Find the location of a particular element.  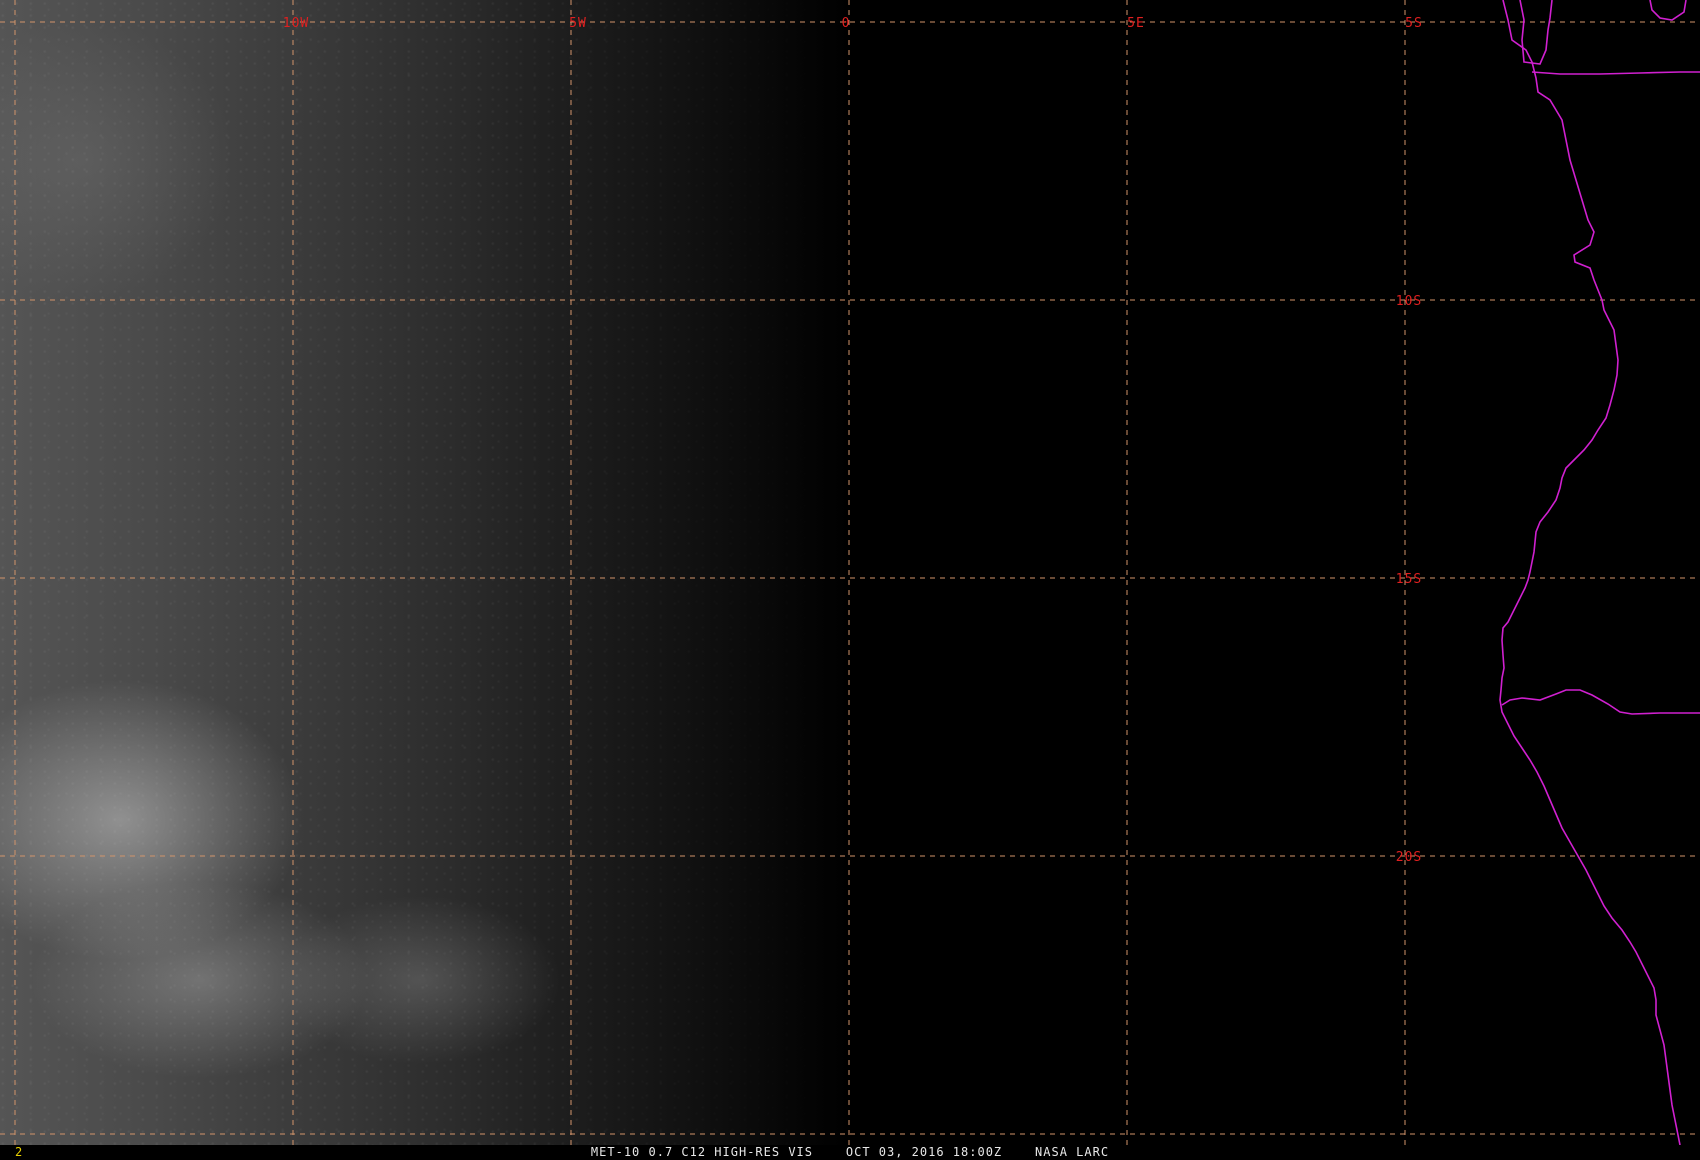

longitude-label-10w: 10W is located at coordinates (296, 23).